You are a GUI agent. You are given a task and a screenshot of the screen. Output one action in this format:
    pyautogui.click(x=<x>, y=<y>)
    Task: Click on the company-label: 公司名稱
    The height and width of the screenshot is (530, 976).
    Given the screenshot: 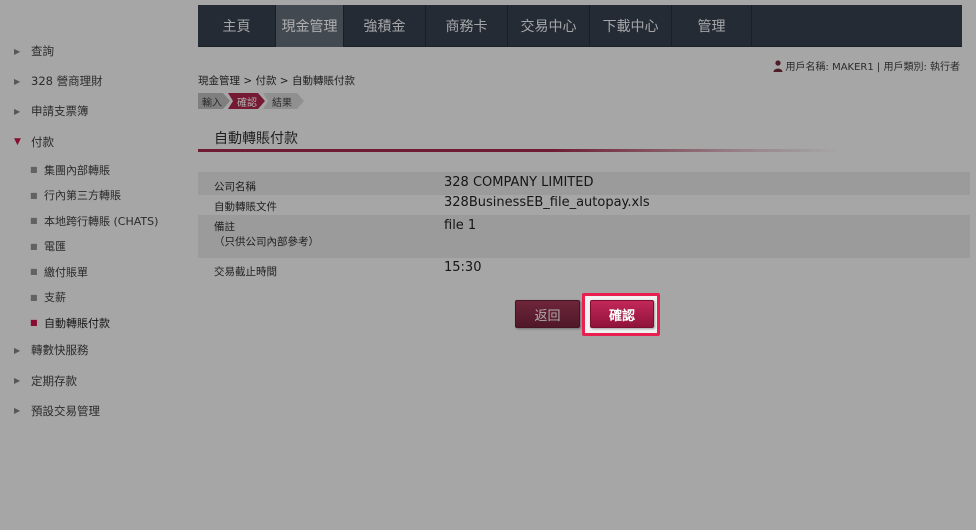 What is the action you would take?
    pyautogui.click(x=235, y=187)
    